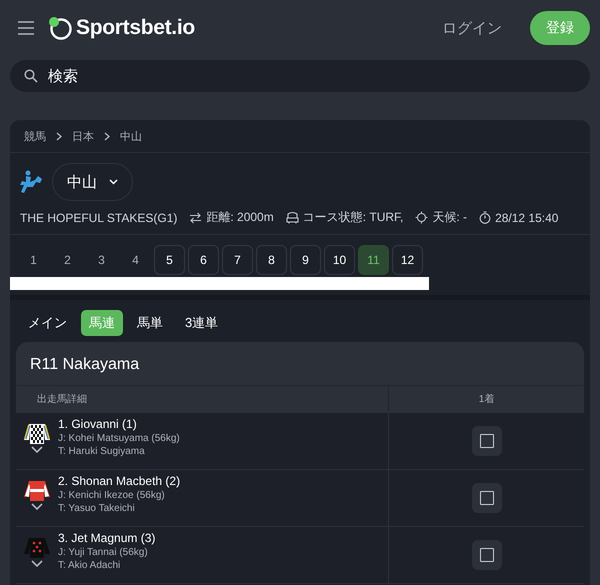 The height and width of the screenshot is (585, 600). Describe the element at coordinates (195, 218) in the screenshot. I see `swap-arrows-icon` at that location.